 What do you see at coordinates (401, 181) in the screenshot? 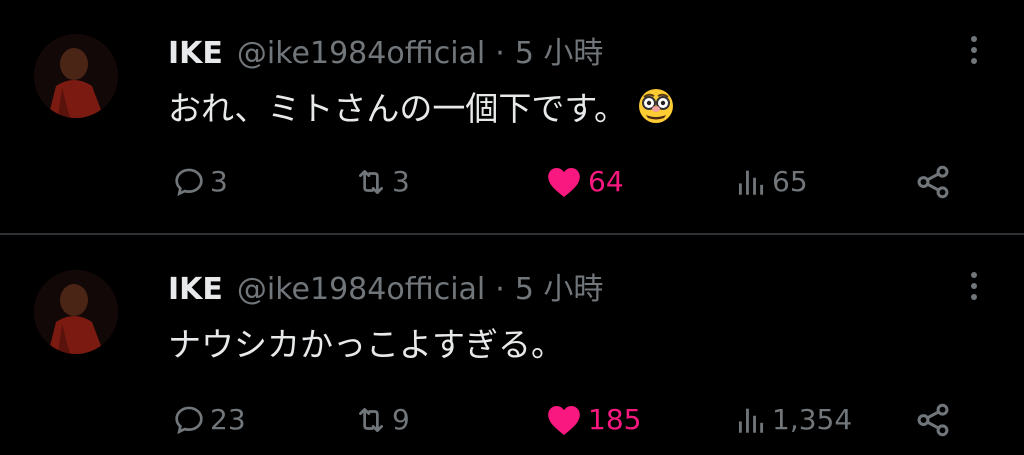
I see `retweet-count: 3` at bounding box center [401, 181].